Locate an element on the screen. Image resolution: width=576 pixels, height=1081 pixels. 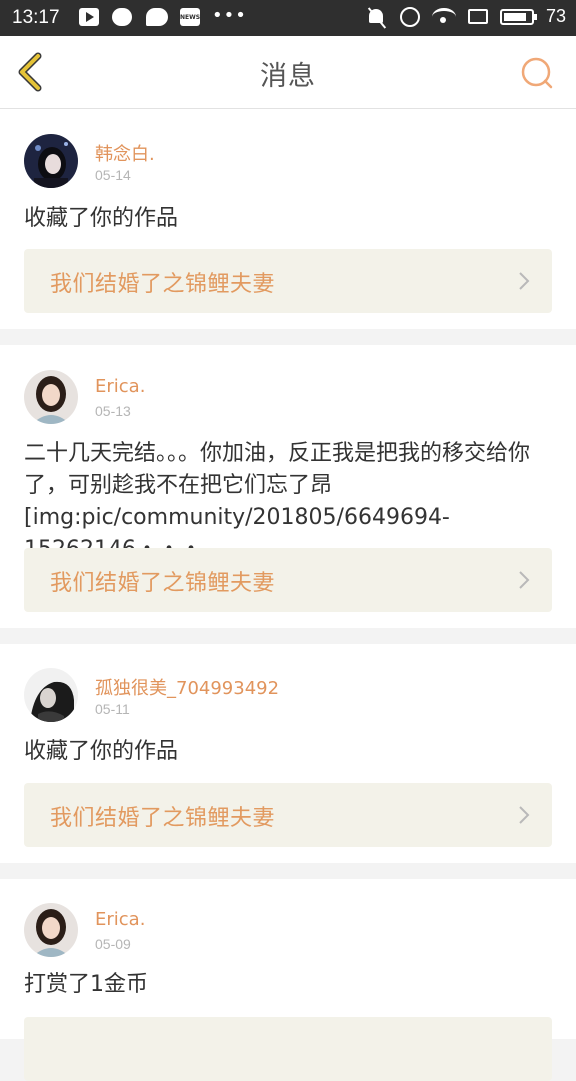
message-date: 05-13 is located at coordinates (113, 411).